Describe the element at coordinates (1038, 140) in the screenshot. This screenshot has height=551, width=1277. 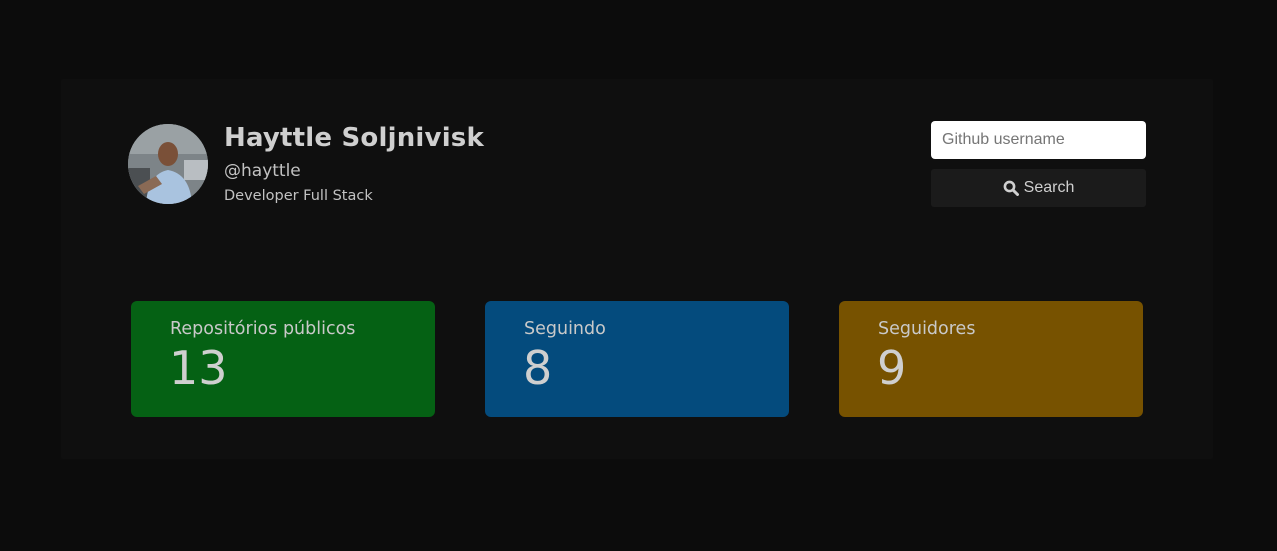
I see `github-username-input` at that location.